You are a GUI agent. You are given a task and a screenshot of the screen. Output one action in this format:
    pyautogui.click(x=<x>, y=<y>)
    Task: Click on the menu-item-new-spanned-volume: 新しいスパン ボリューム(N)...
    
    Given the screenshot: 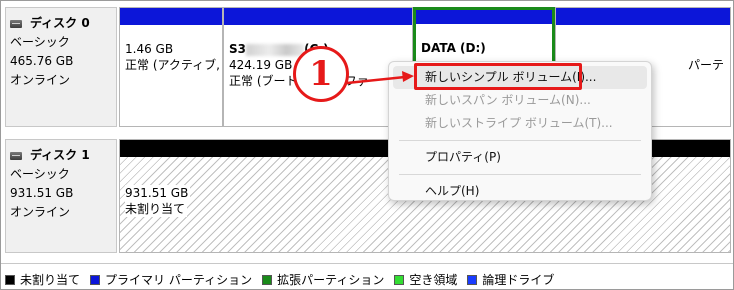 What is the action you would take?
    pyautogui.click(x=520, y=100)
    